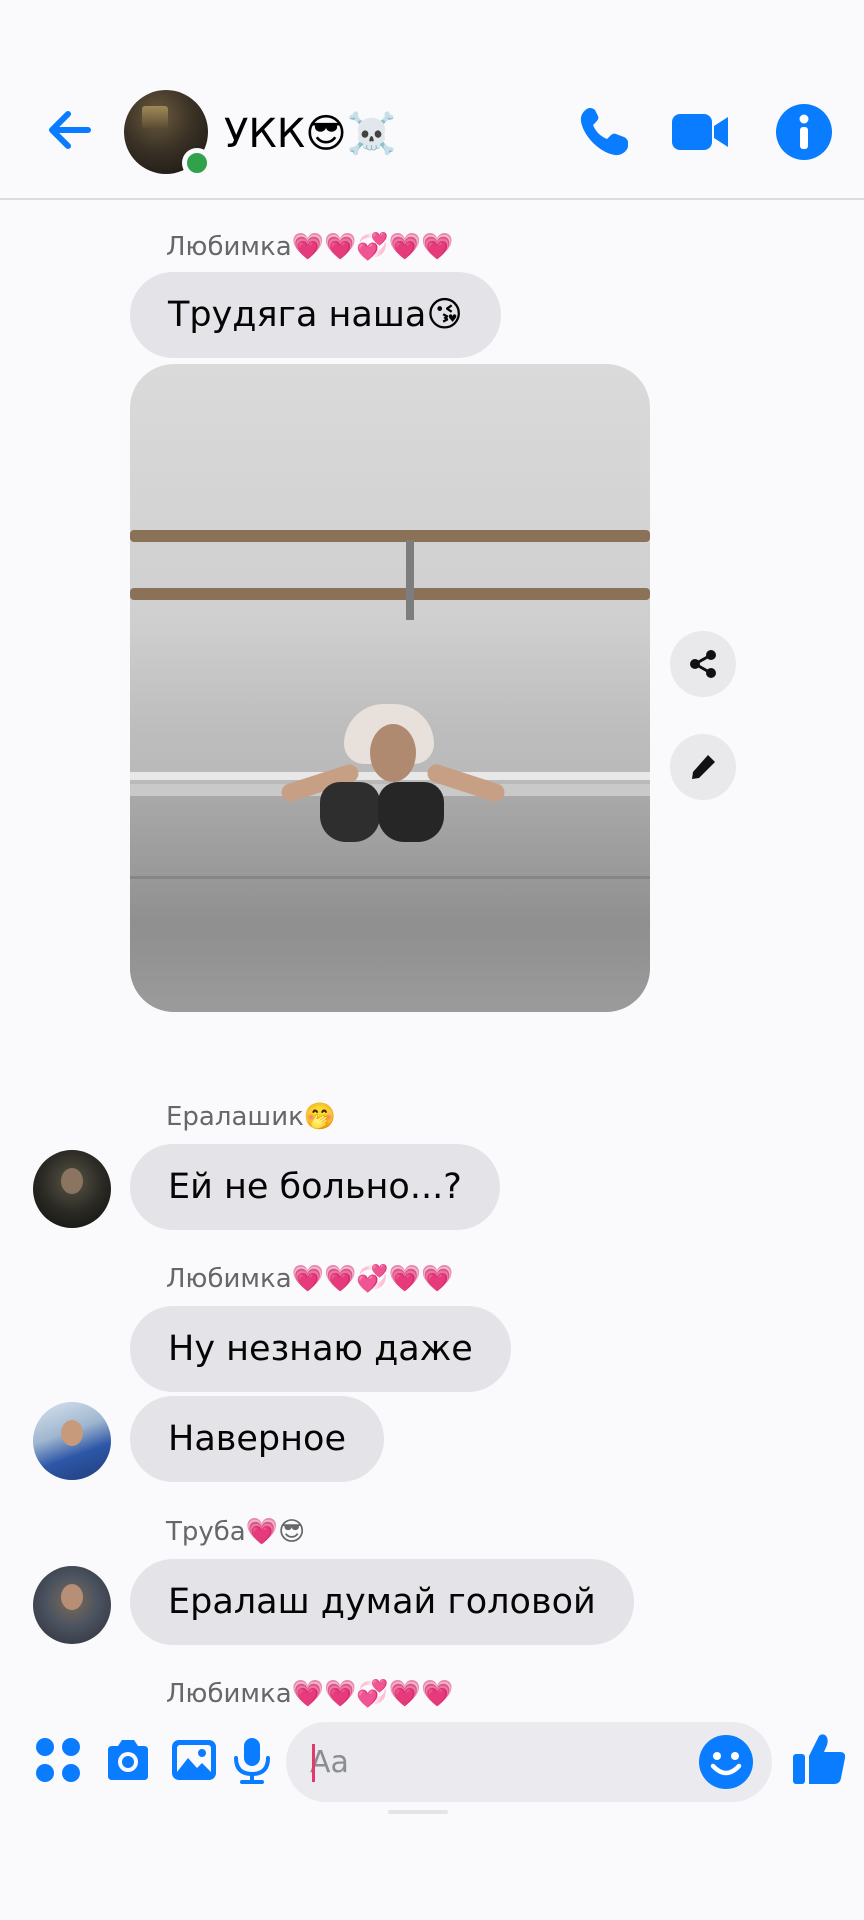 This screenshot has width=864, height=1920. I want to click on share-icon, so click(703, 664).